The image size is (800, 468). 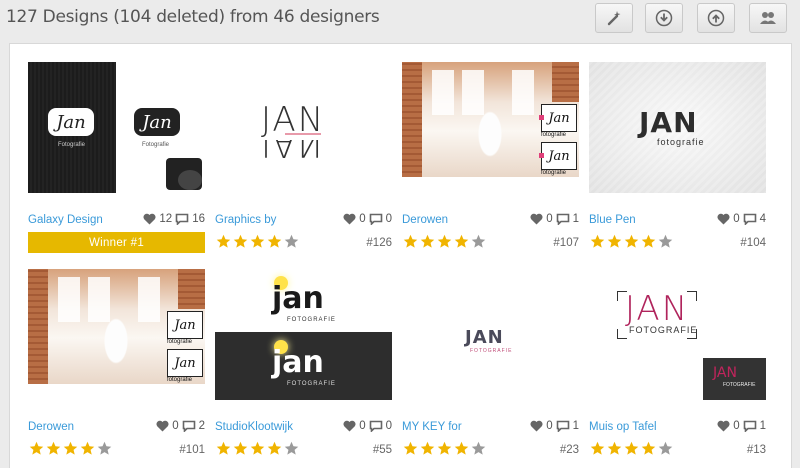 I want to click on design-thumbnail: JAN fotografie, so click(x=677, y=127).